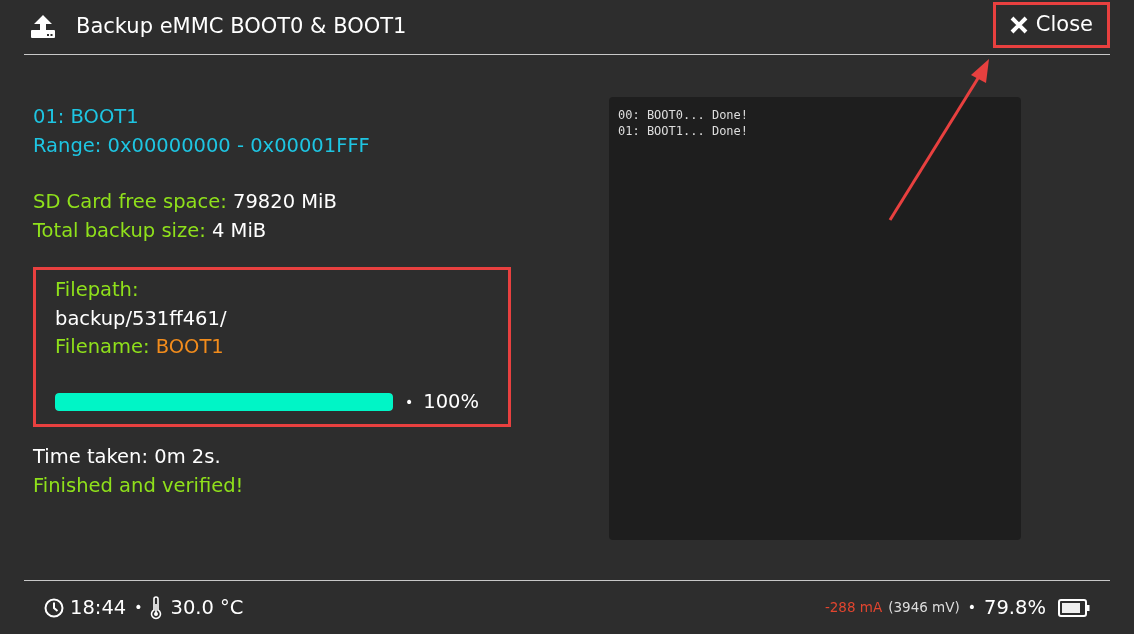  Describe the element at coordinates (1018, 25) in the screenshot. I see `close-icon` at that location.